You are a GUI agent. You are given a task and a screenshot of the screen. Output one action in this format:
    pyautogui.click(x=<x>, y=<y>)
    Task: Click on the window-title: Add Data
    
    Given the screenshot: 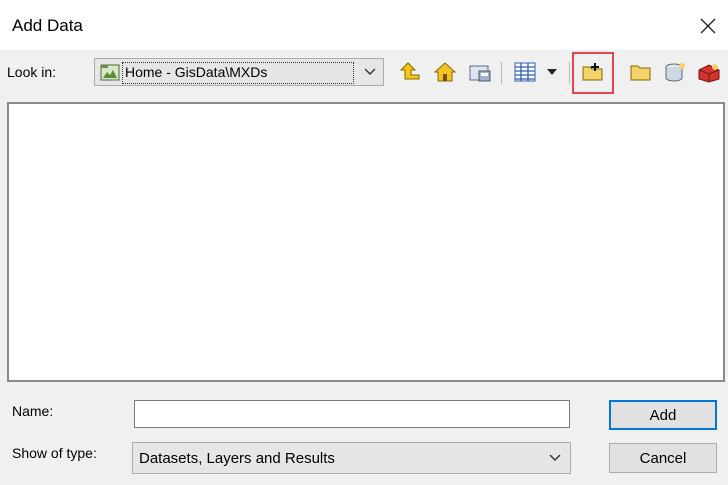 What is the action you would take?
    pyautogui.click(x=47, y=25)
    